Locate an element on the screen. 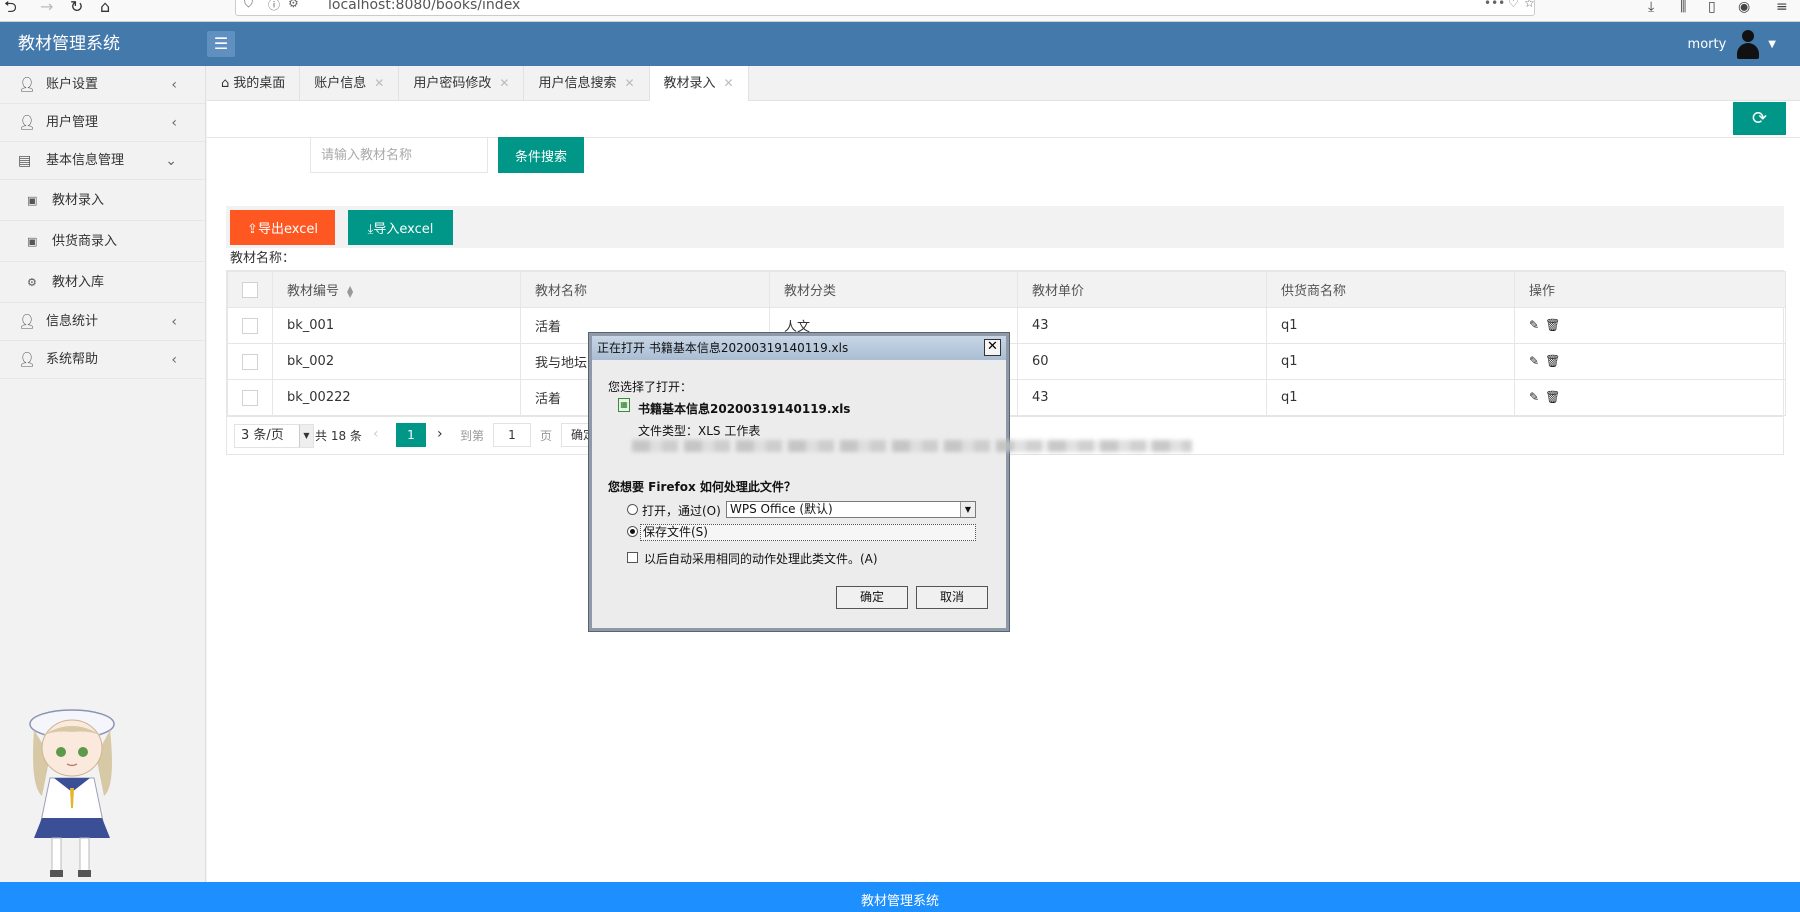 This screenshot has width=1800, height=912. form-icon: ▤ is located at coordinates (25, 161).